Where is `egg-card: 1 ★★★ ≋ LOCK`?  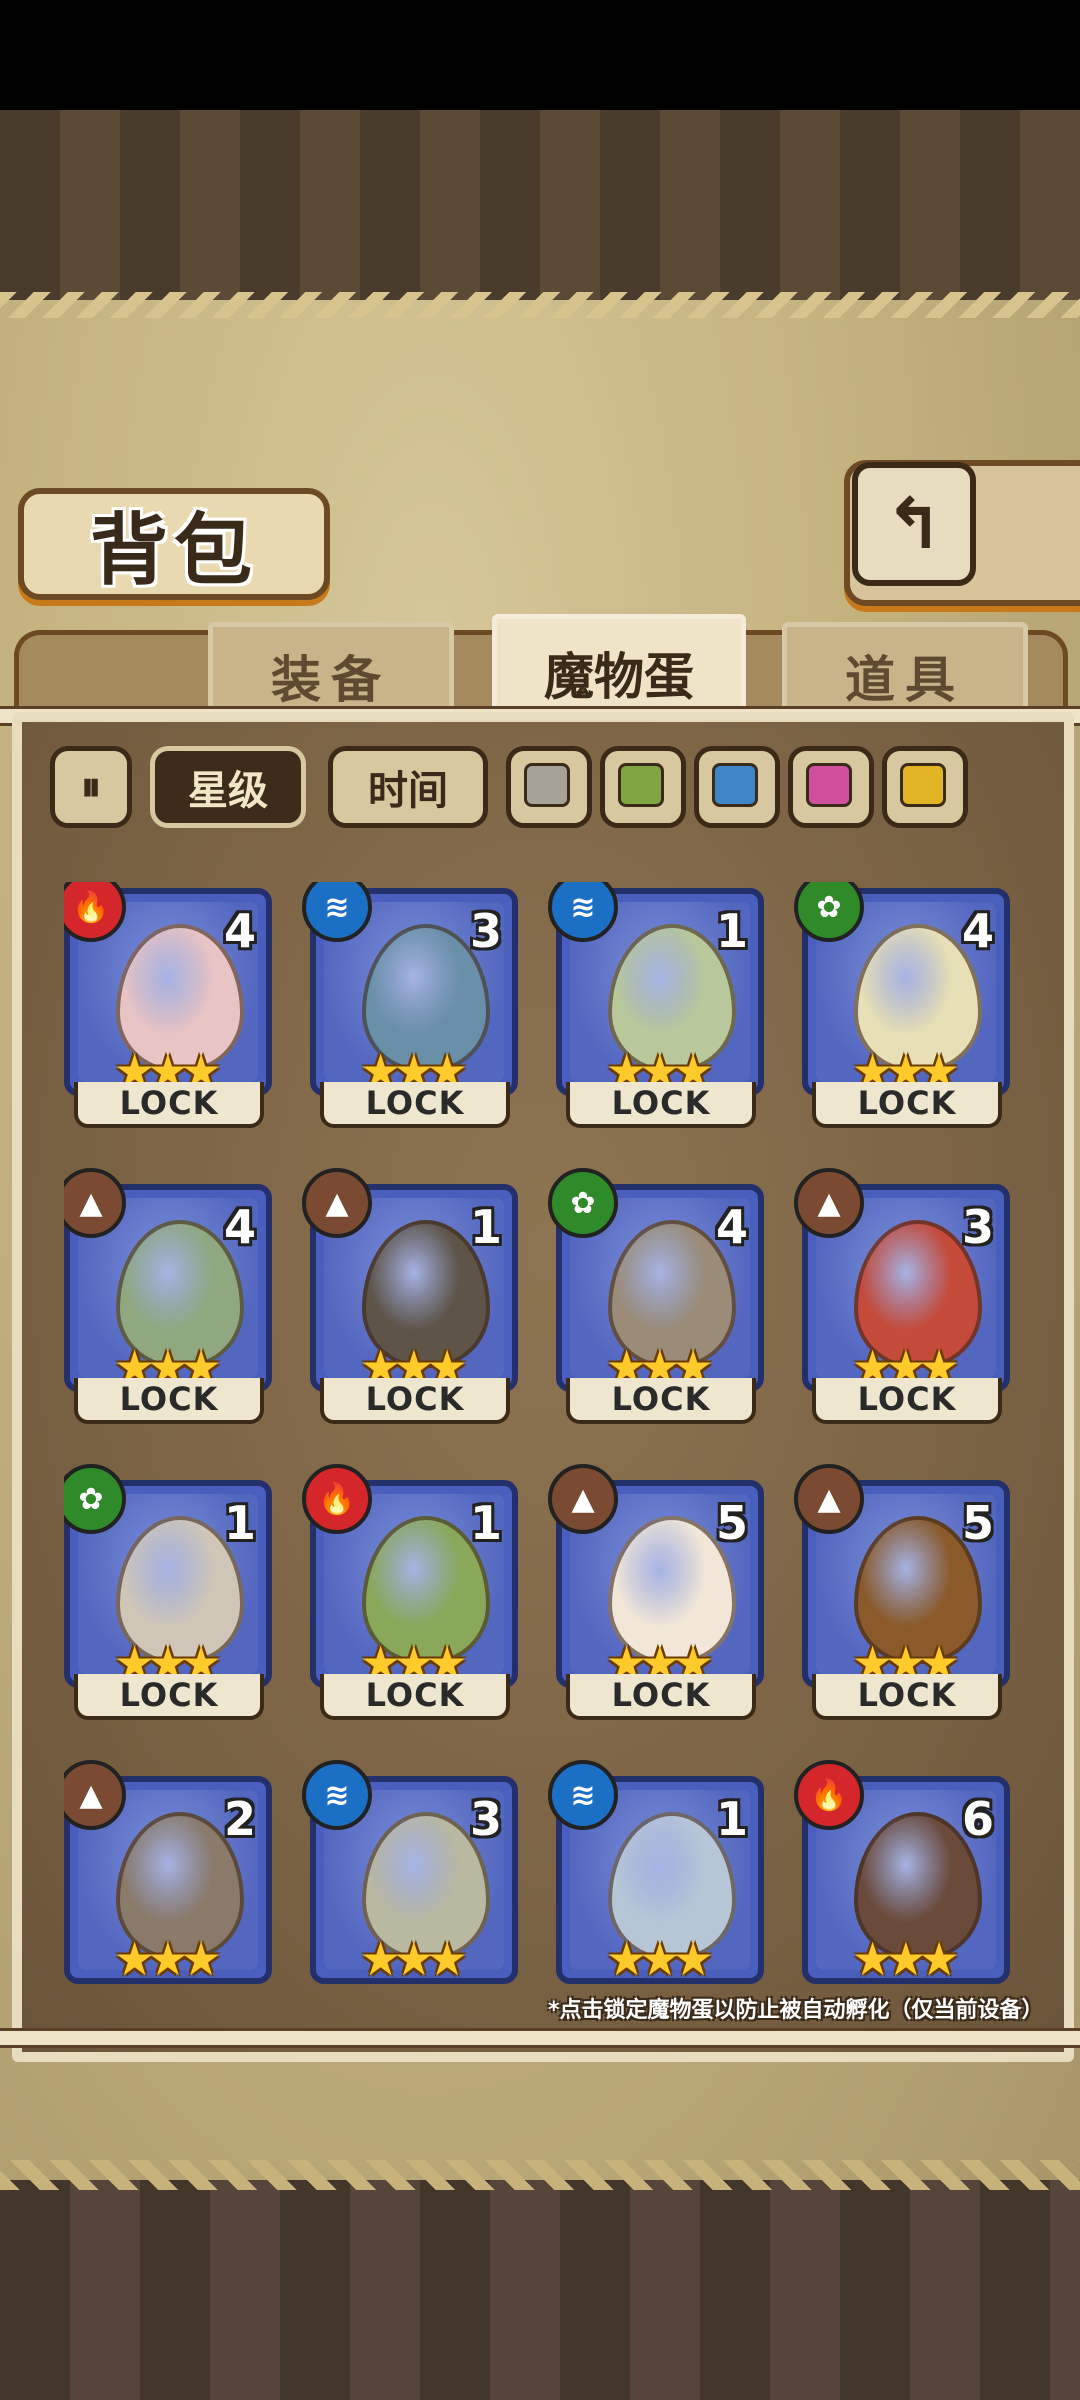 egg-card: 1 ★★★ ≋ LOCK is located at coordinates (656, 1007).